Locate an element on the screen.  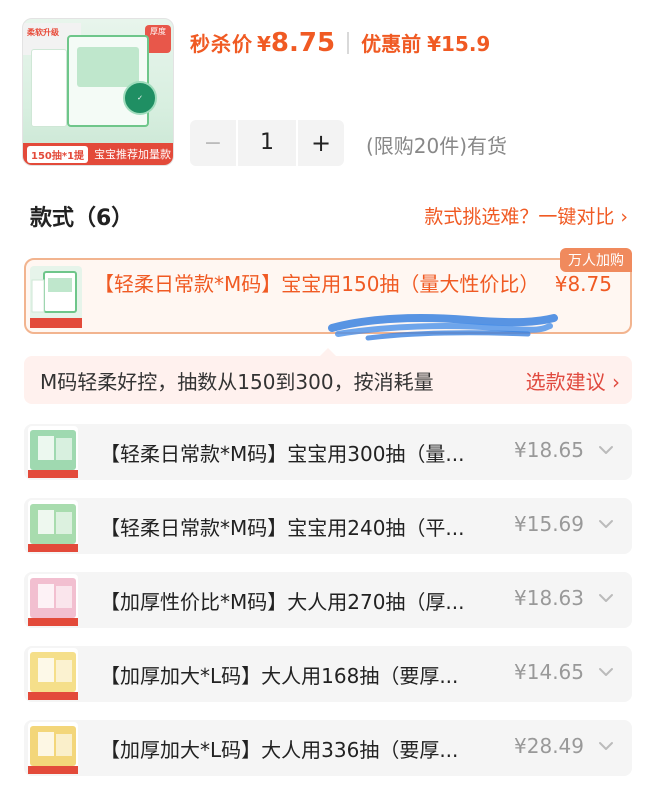
increase-button: + is located at coordinates (321, 143).